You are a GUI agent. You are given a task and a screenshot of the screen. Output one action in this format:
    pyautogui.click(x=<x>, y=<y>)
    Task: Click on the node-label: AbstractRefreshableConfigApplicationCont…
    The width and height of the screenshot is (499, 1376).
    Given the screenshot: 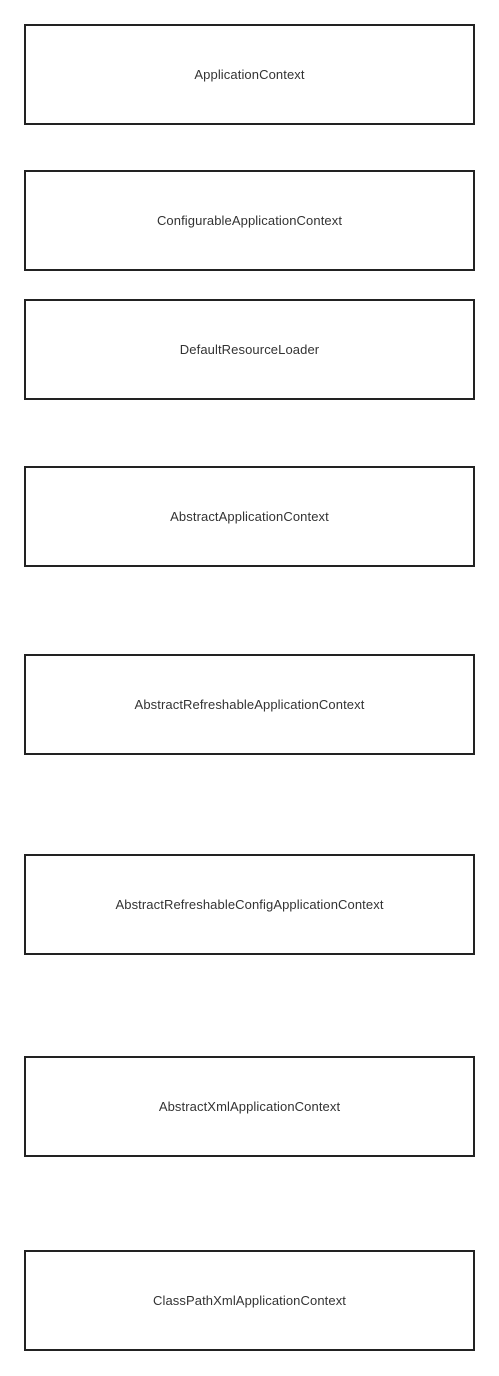 What is the action you would take?
    pyautogui.click(x=249, y=904)
    